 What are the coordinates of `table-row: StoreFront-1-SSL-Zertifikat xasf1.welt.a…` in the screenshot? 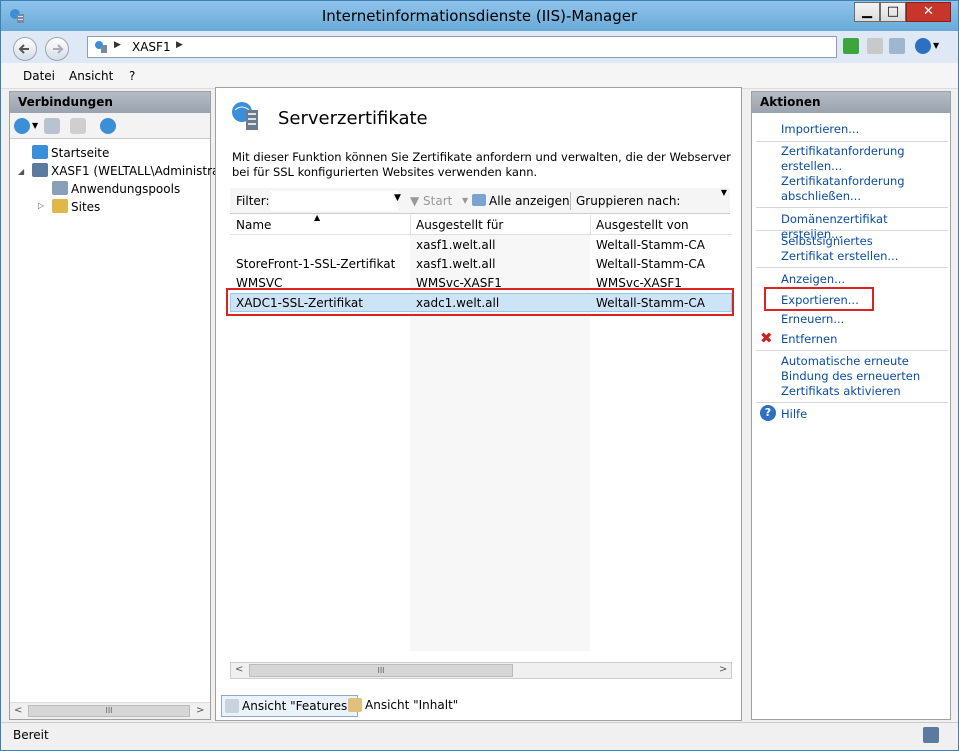 It's located at (481, 264).